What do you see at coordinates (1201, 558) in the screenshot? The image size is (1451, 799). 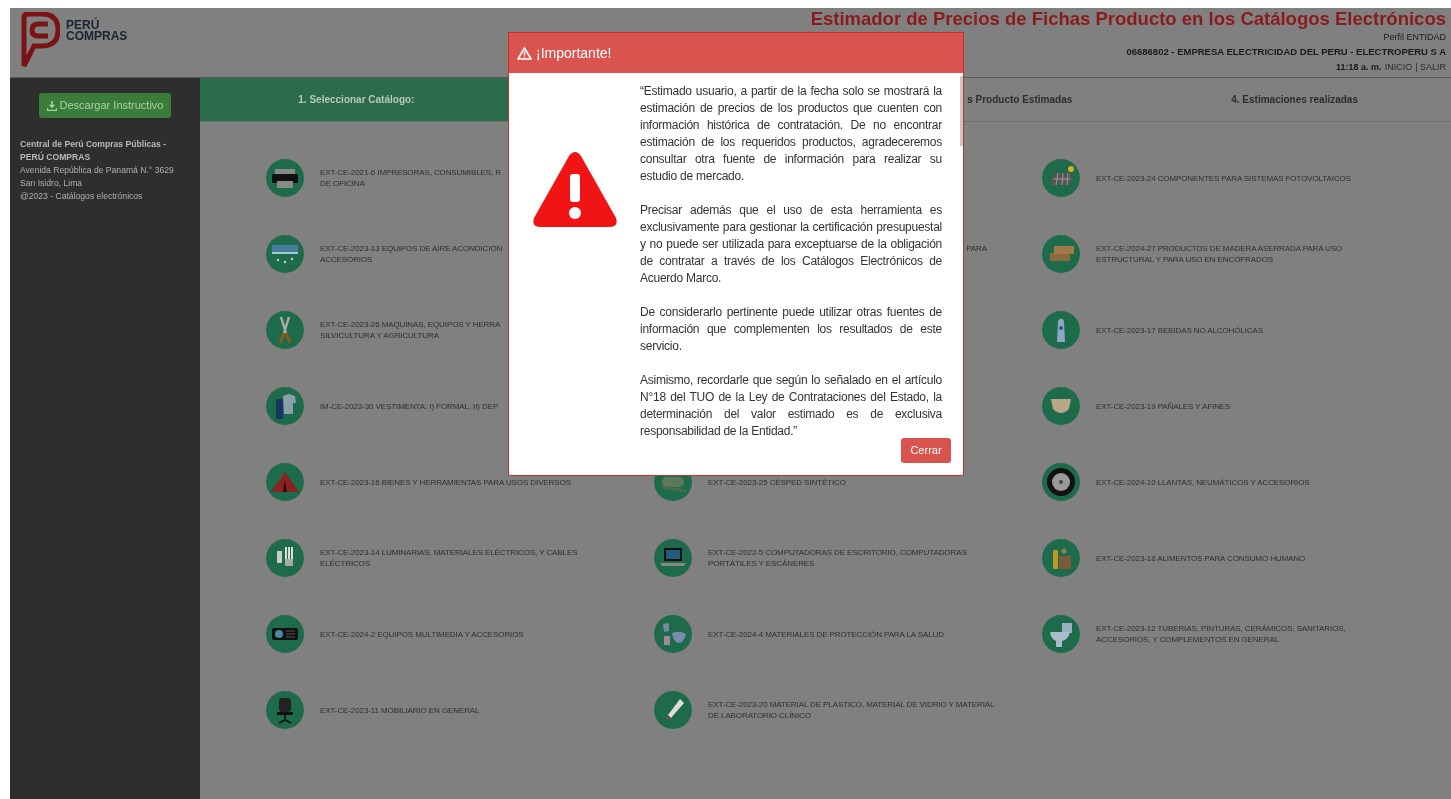 I see `catalog-name: EXT-CE-2023-18 ALIMENTOS PARA CONSUMO HUMANO` at bounding box center [1201, 558].